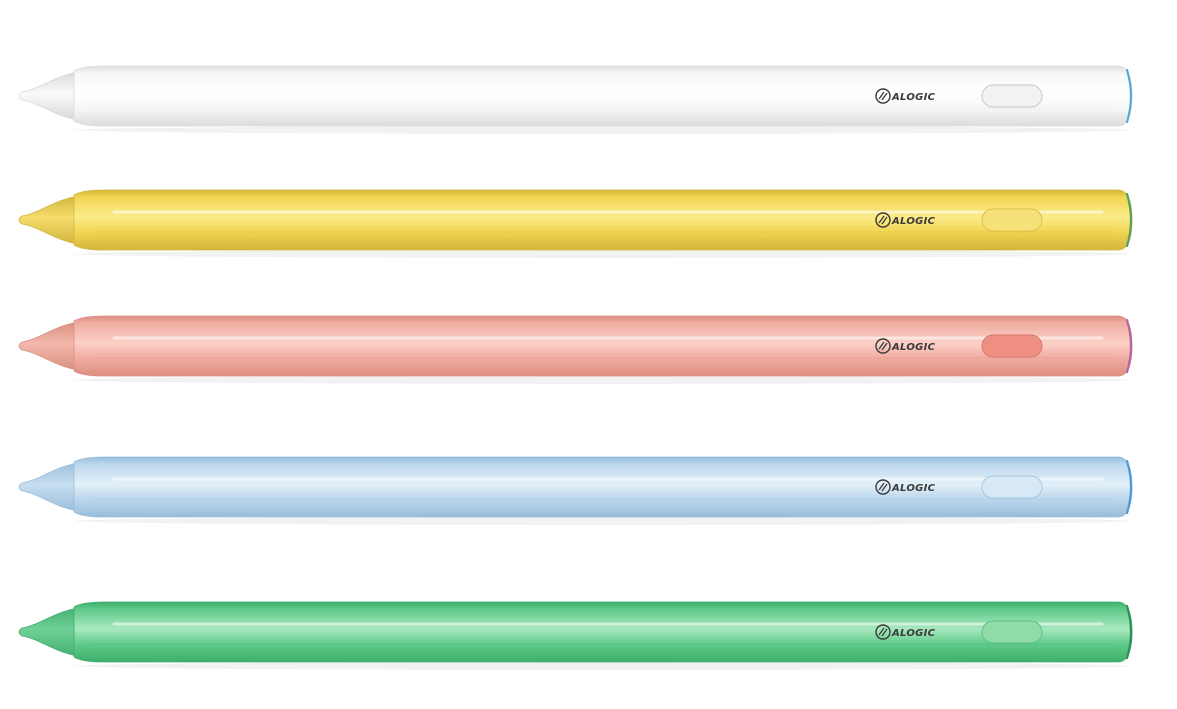  I want to click on pencil-yellow: ALOGIC, so click(575, 223).